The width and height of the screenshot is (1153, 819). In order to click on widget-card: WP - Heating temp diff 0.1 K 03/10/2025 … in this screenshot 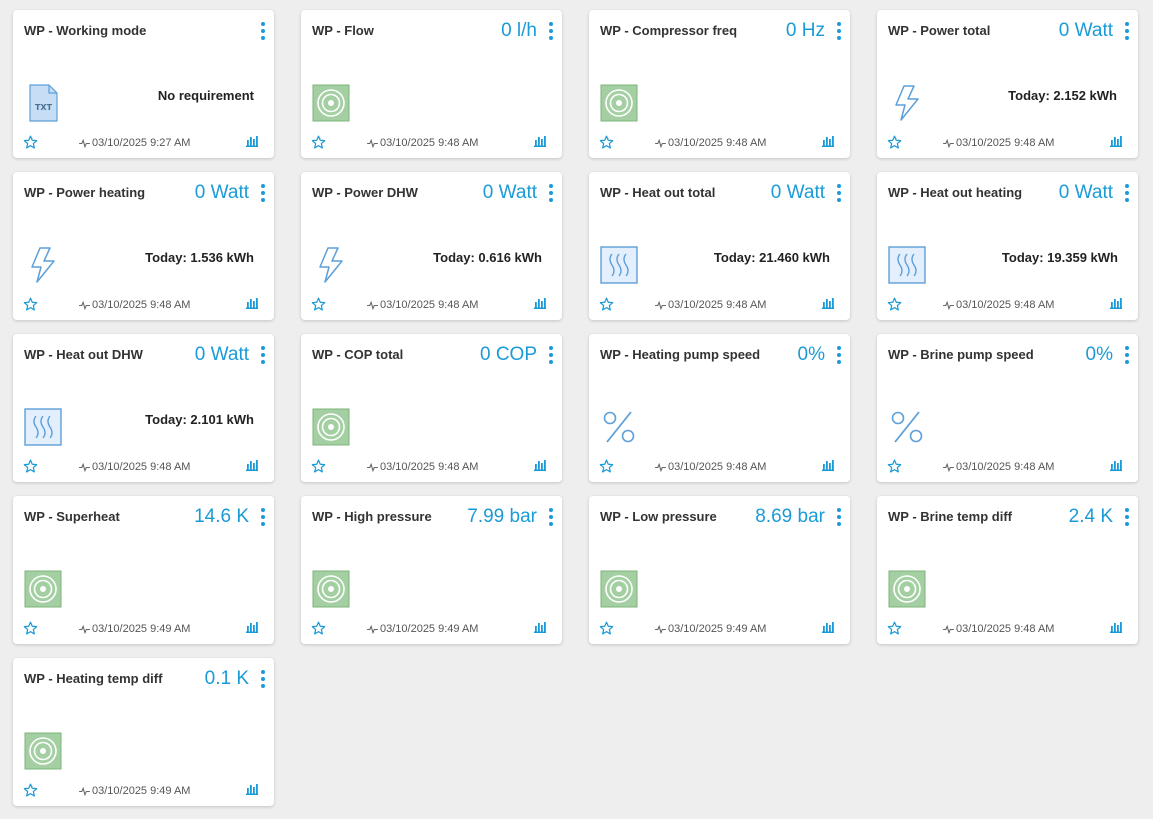, I will do `click(143, 732)`.